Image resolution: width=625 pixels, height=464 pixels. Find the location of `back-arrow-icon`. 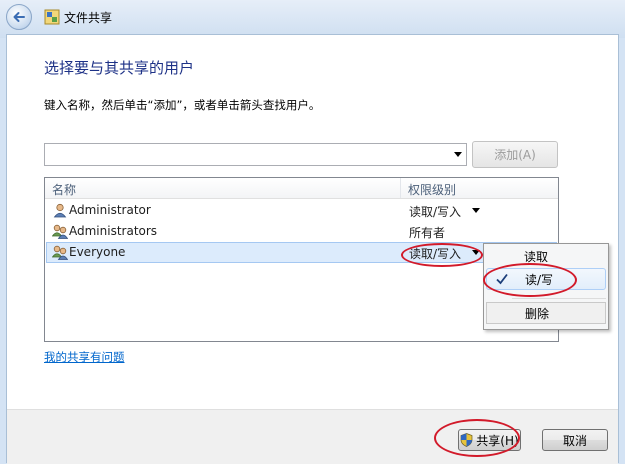

back-arrow-icon is located at coordinates (19, 17).